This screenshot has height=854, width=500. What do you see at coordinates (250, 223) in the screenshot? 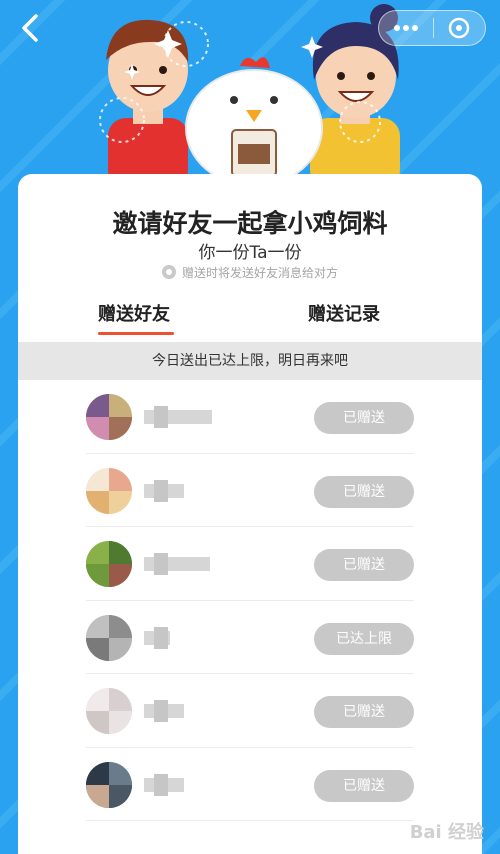
I see `page-title: 邀请好友一起拿小鸡饲料` at bounding box center [250, 223].